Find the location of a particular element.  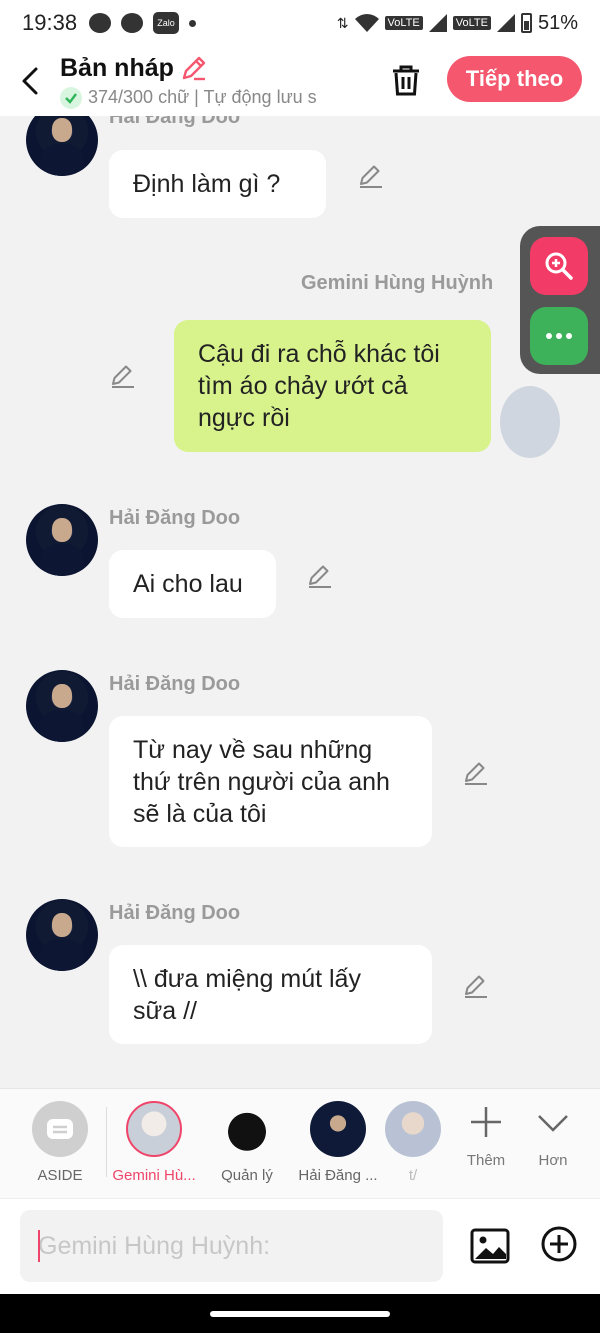

notification-icons: Zalo is located at coordinates (143, 23).